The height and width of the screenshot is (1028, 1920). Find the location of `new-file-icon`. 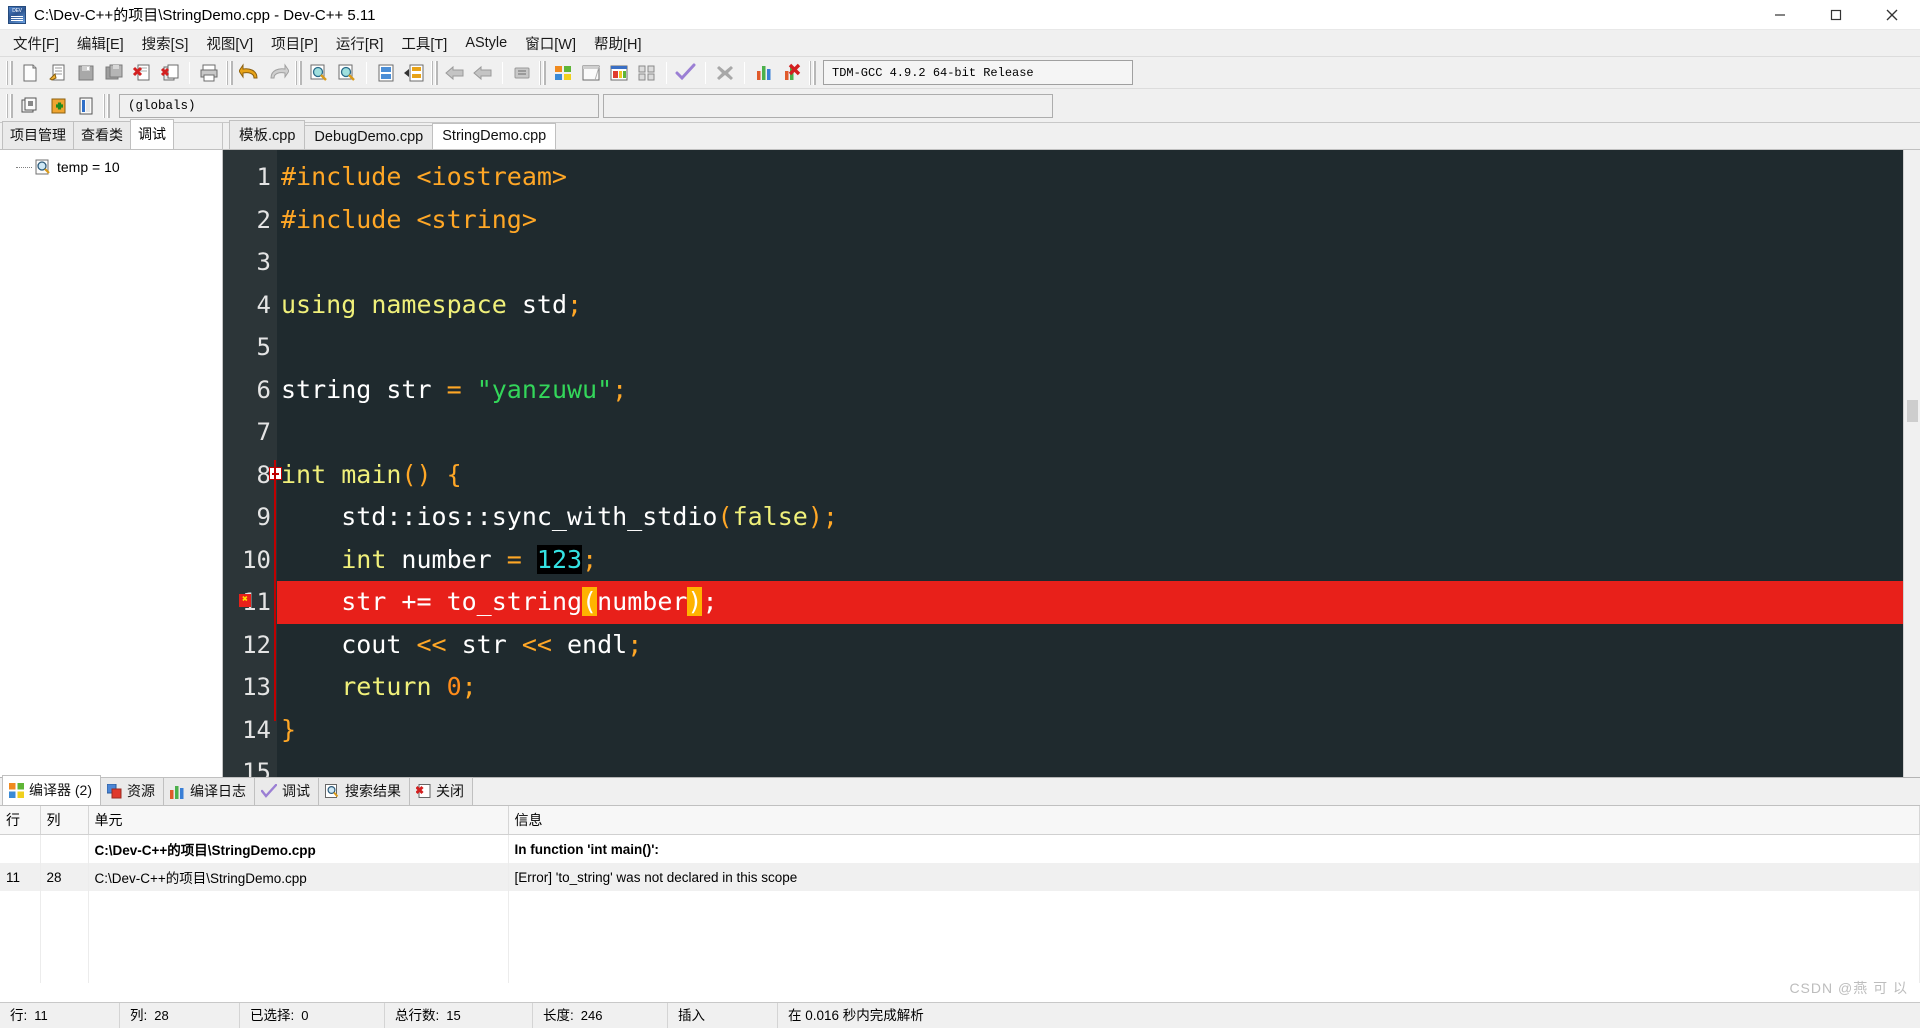

new-file-icon is located at coordinates (30, 73).